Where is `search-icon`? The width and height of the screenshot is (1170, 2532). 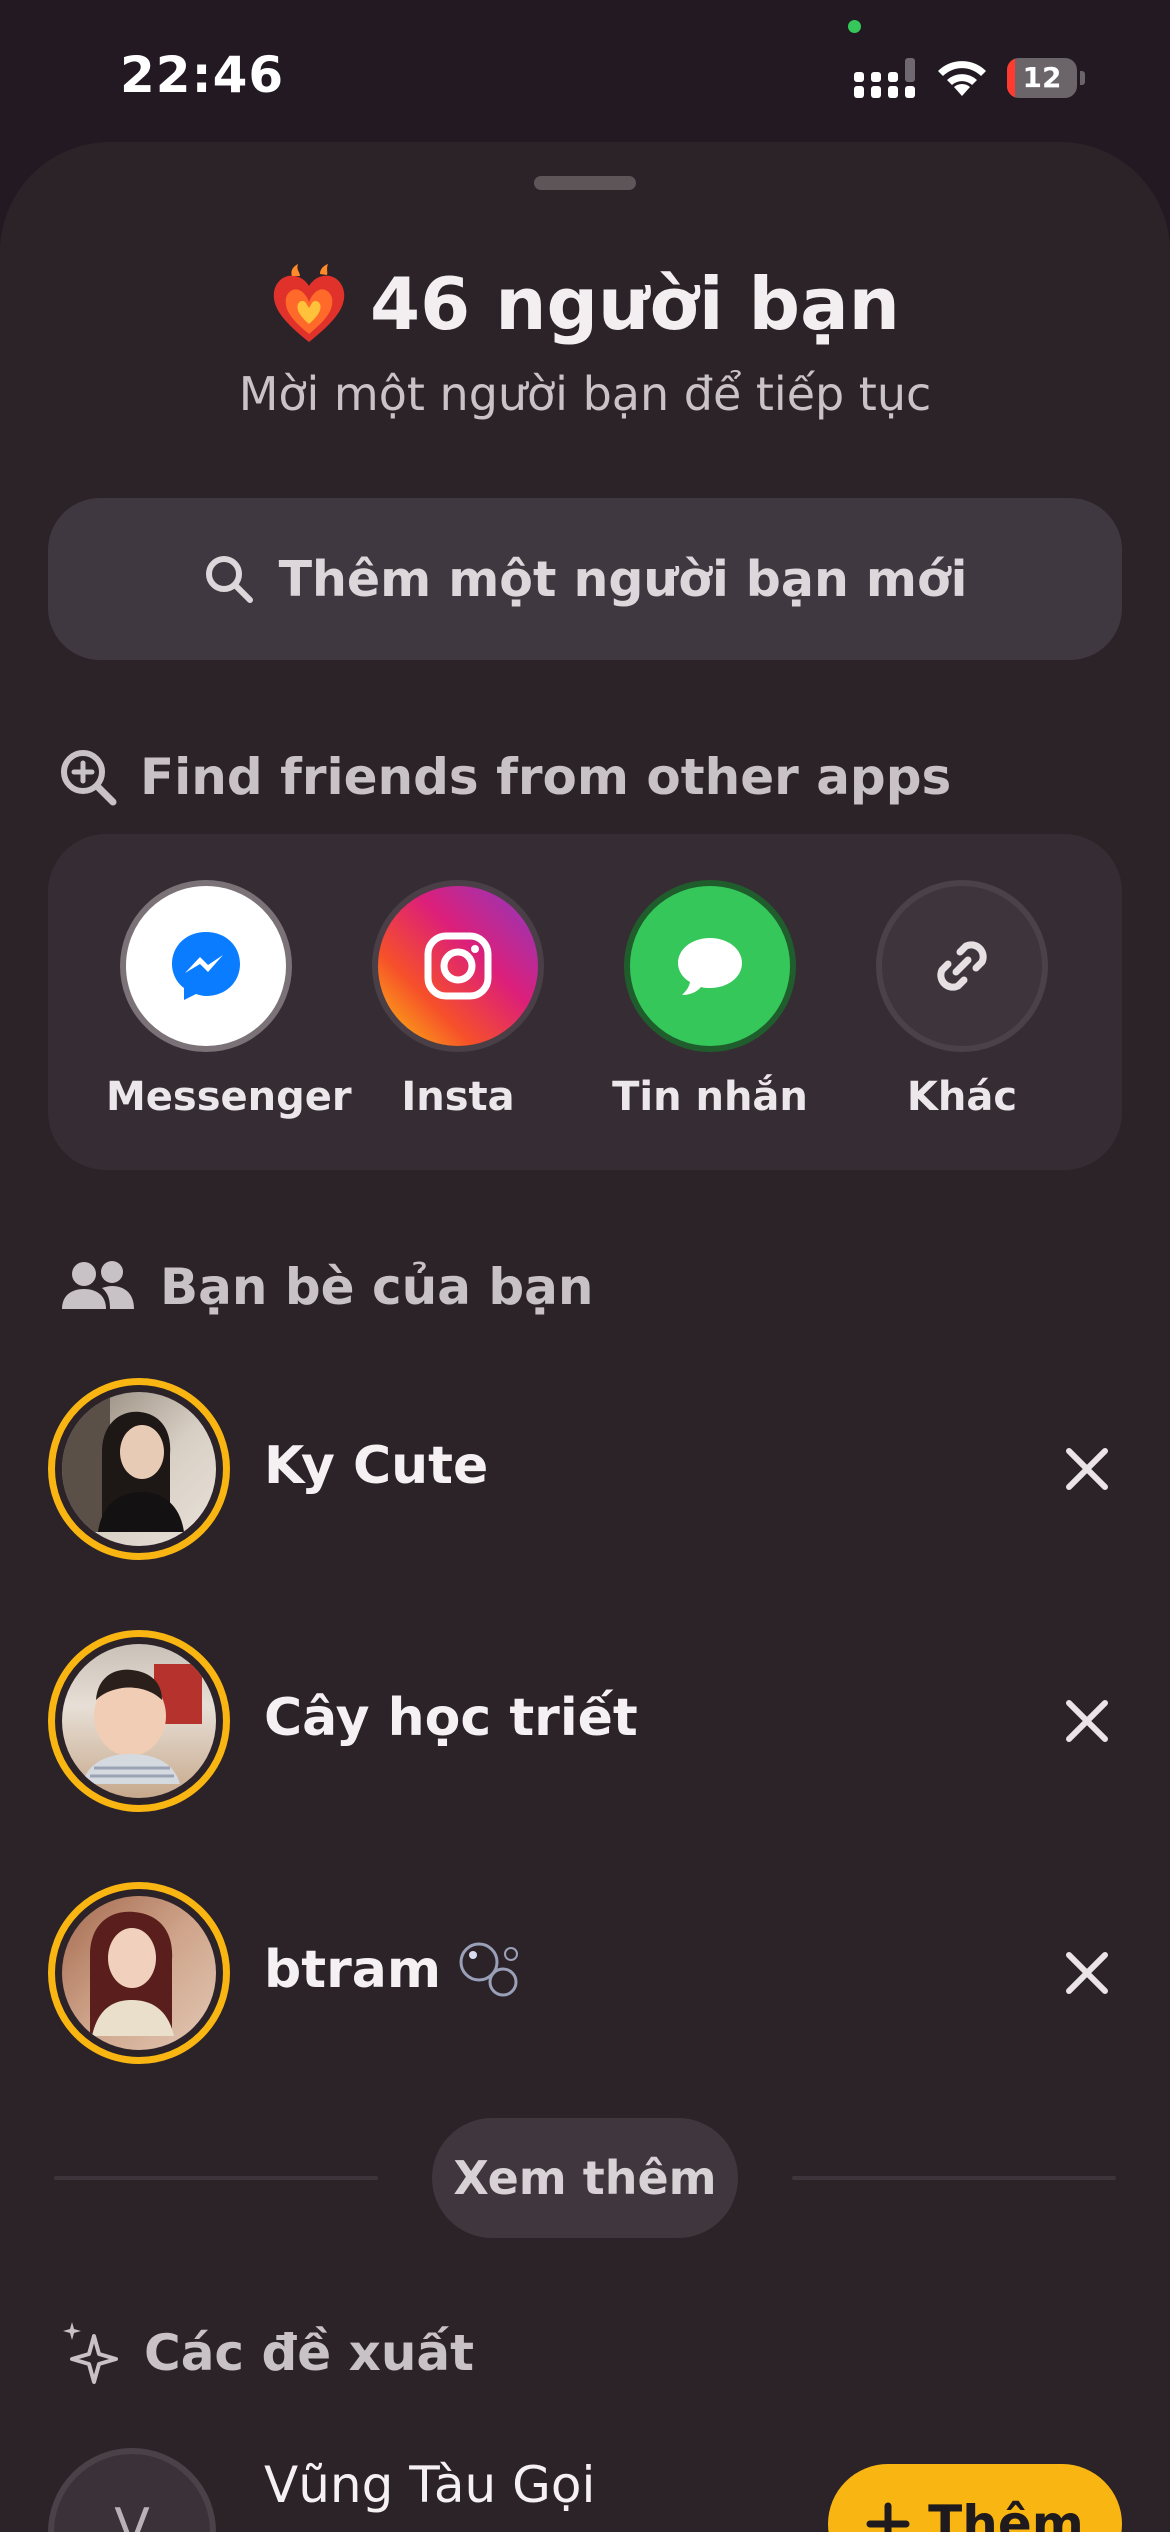
search-icon is located at coordinates (229, 579).